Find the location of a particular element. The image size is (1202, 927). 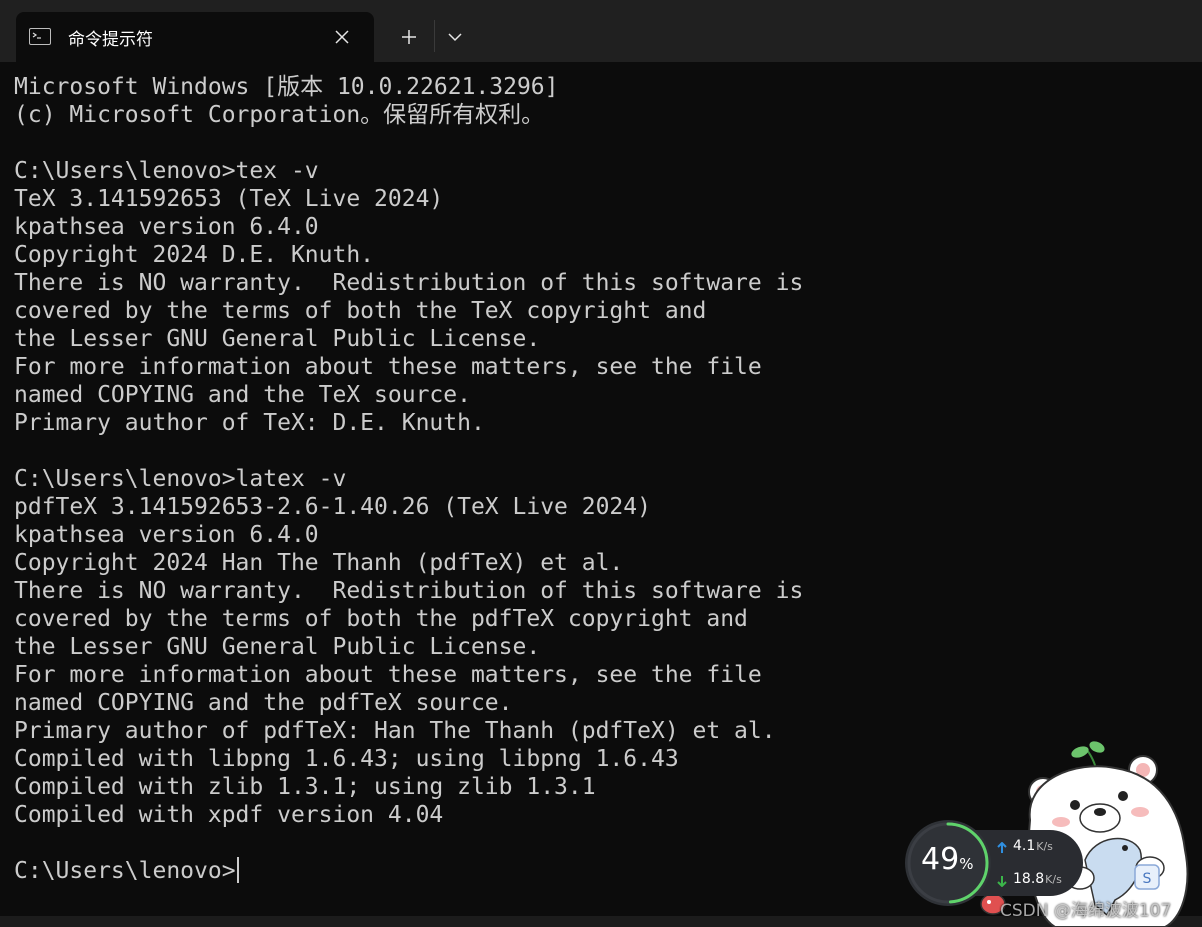

network-monitor-widget: 49% 4.1K/s 18.8K/s is located at coordinates (995, 863).